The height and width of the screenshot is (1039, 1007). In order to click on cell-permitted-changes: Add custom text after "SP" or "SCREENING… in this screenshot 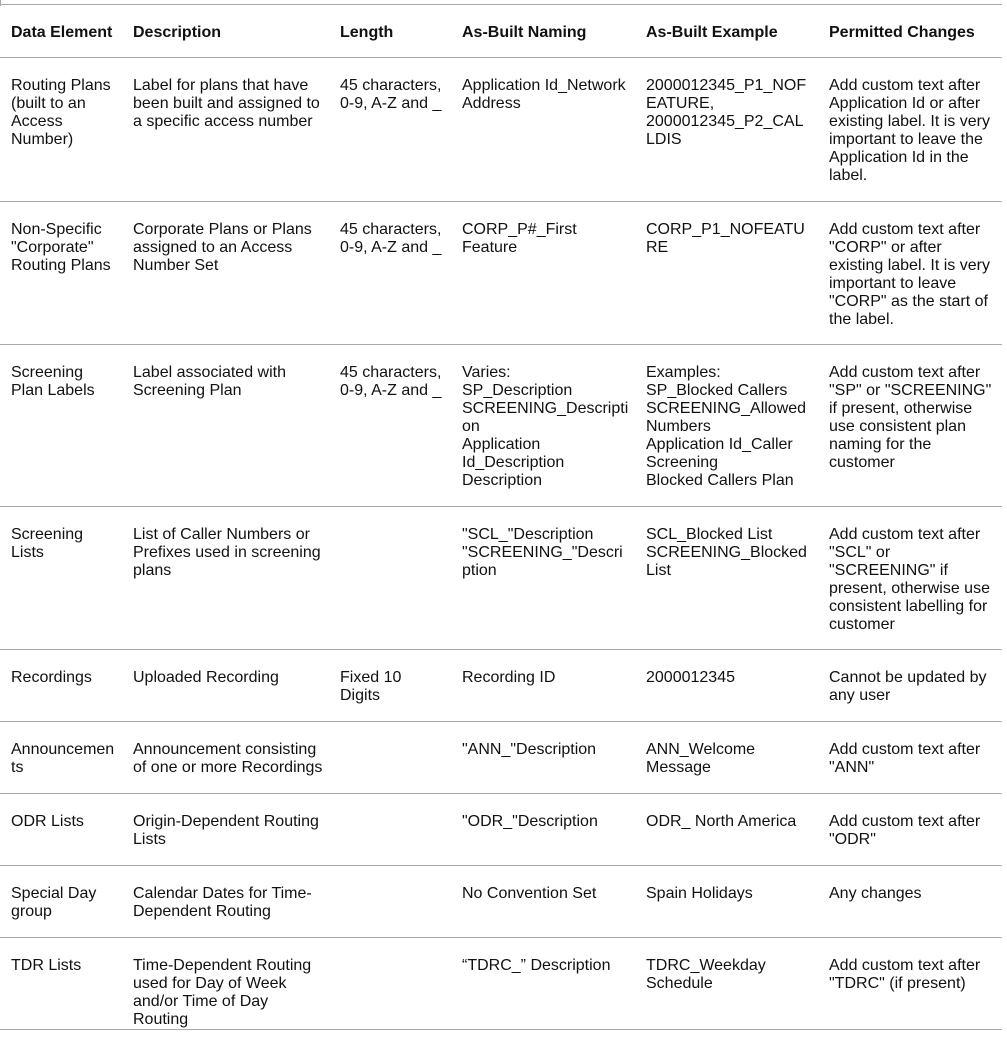, I will do `click(910, 425)`.